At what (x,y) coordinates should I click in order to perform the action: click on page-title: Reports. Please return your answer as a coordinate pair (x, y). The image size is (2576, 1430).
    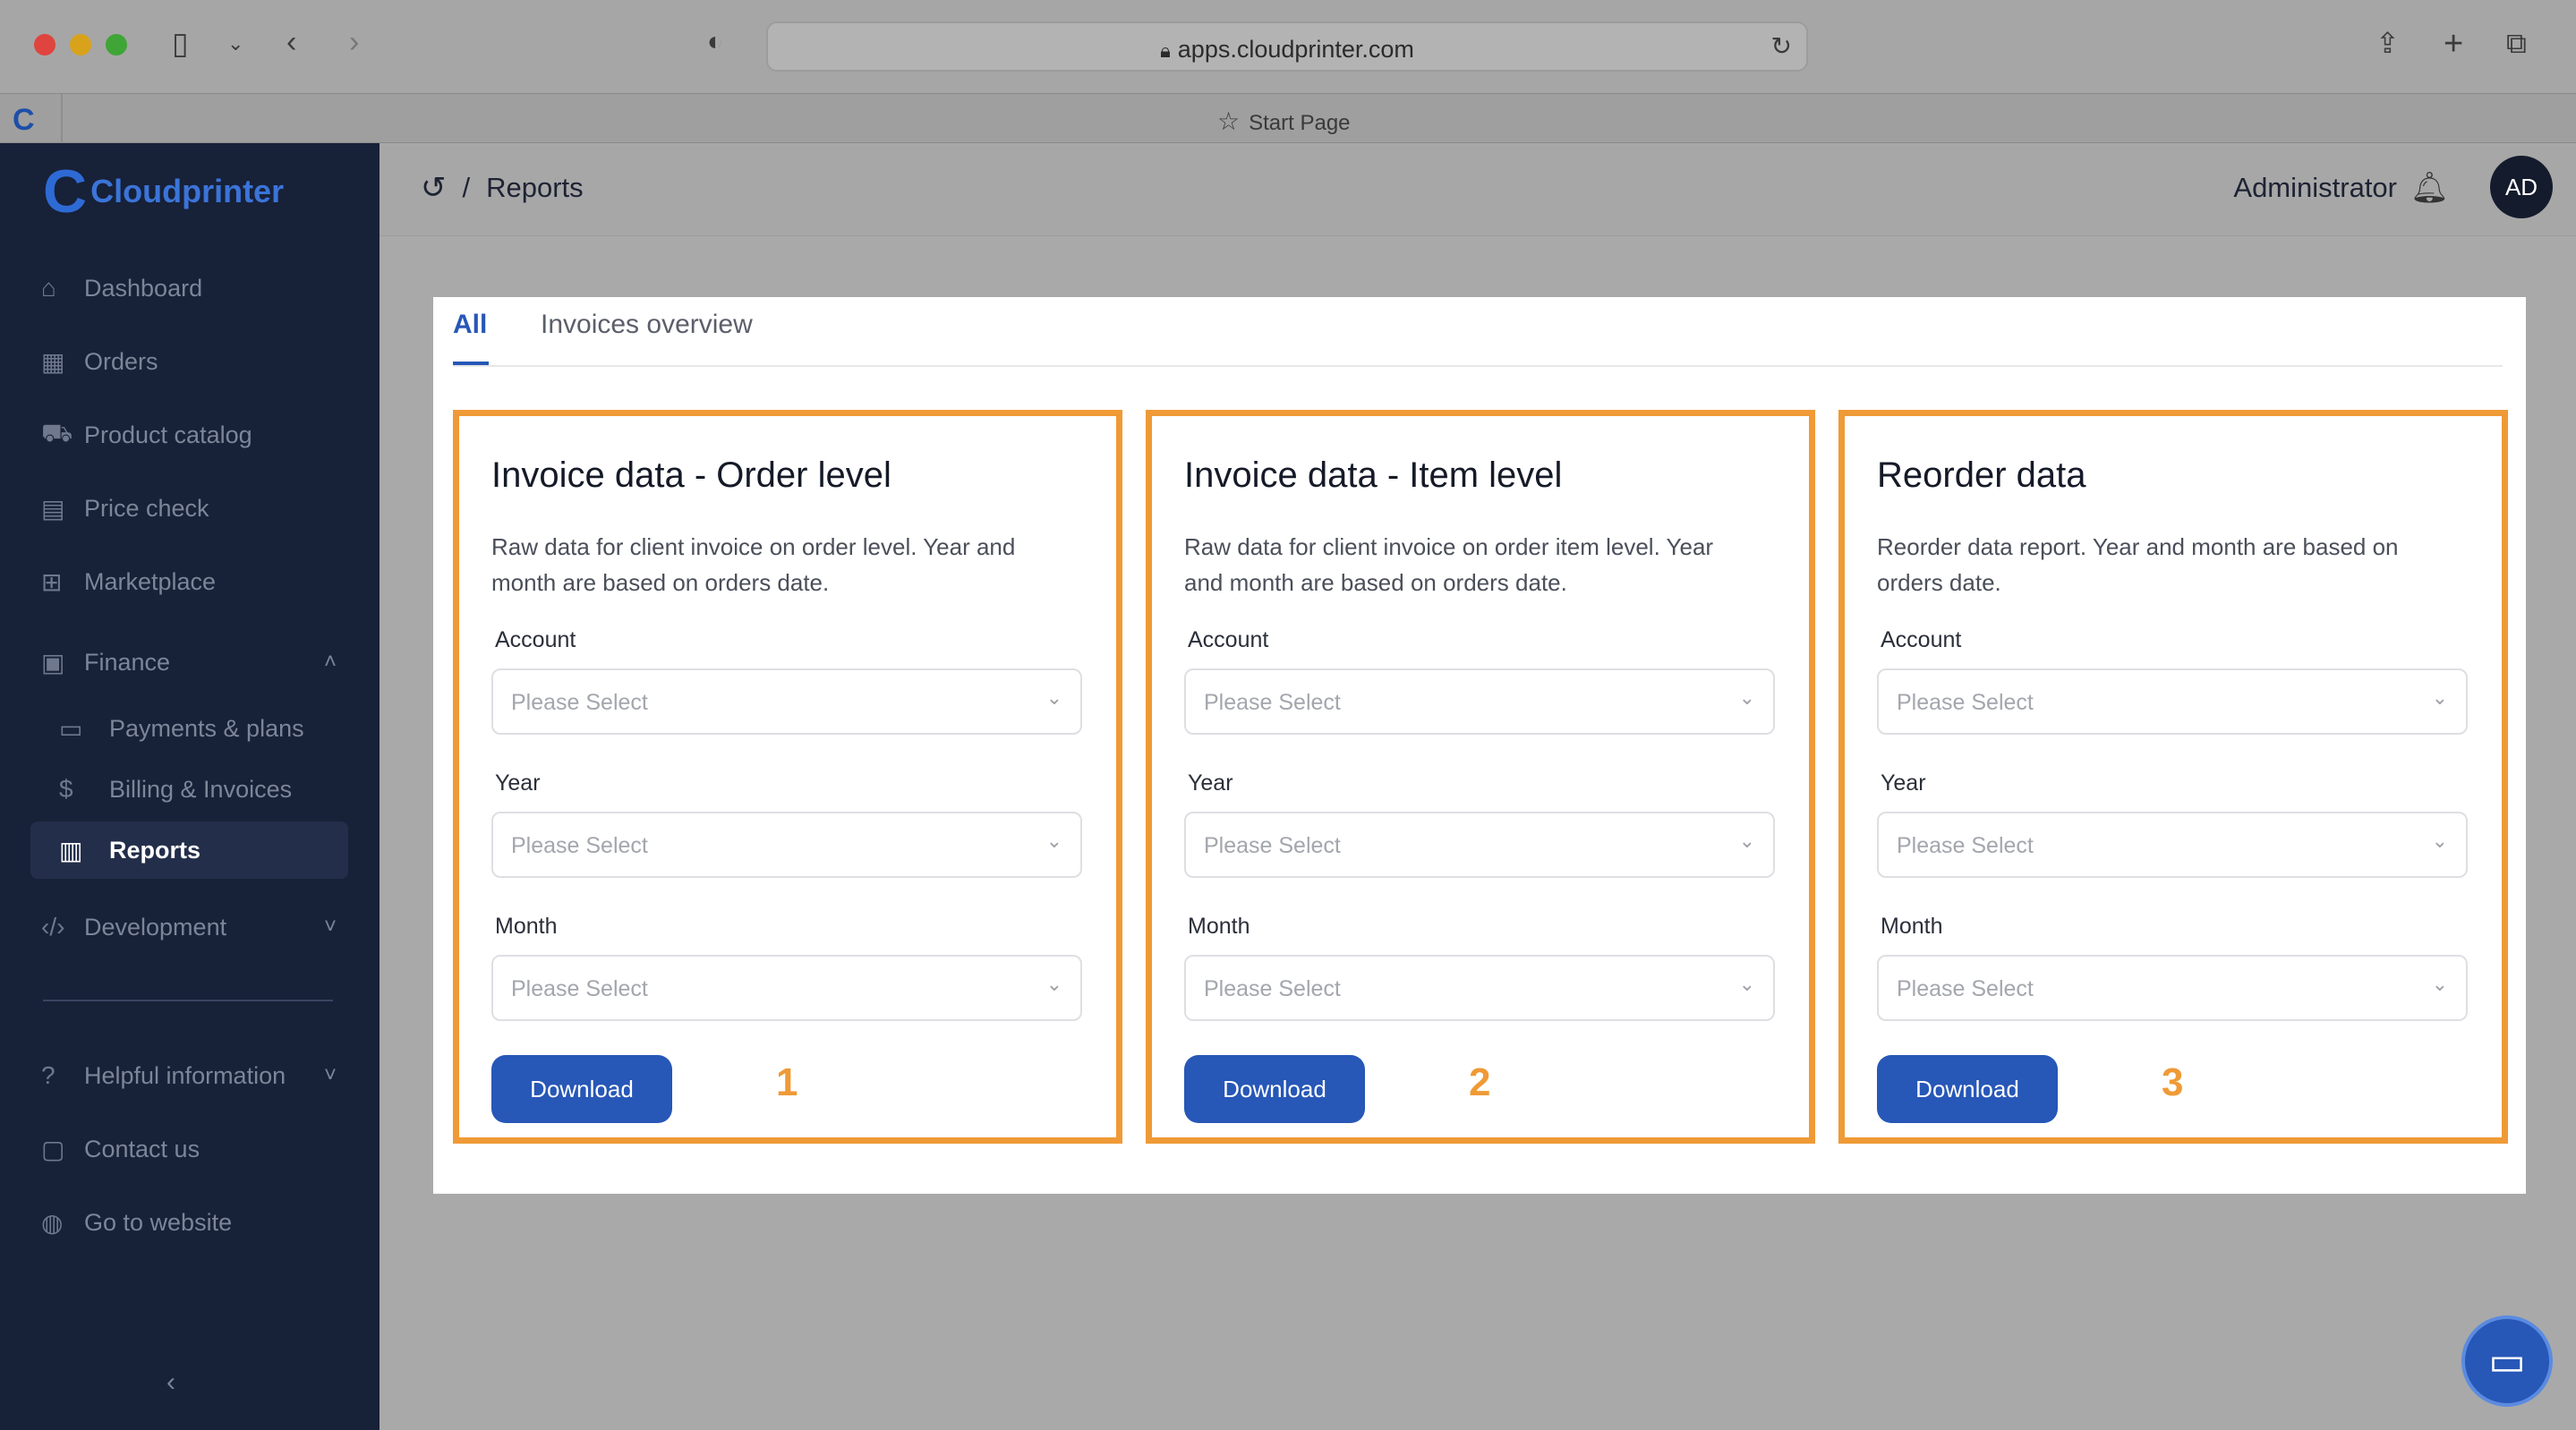
    Looking at the image, I should click on (535, 188).